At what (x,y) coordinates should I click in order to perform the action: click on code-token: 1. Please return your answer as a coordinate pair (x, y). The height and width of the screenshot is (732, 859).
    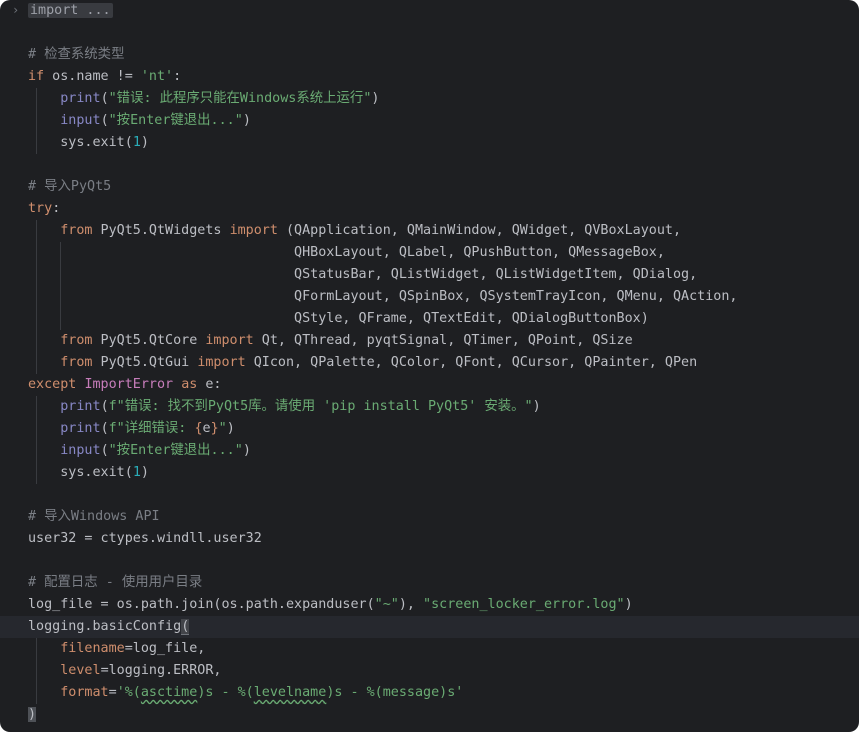
    Looking at the image, I should click on (136, 472).